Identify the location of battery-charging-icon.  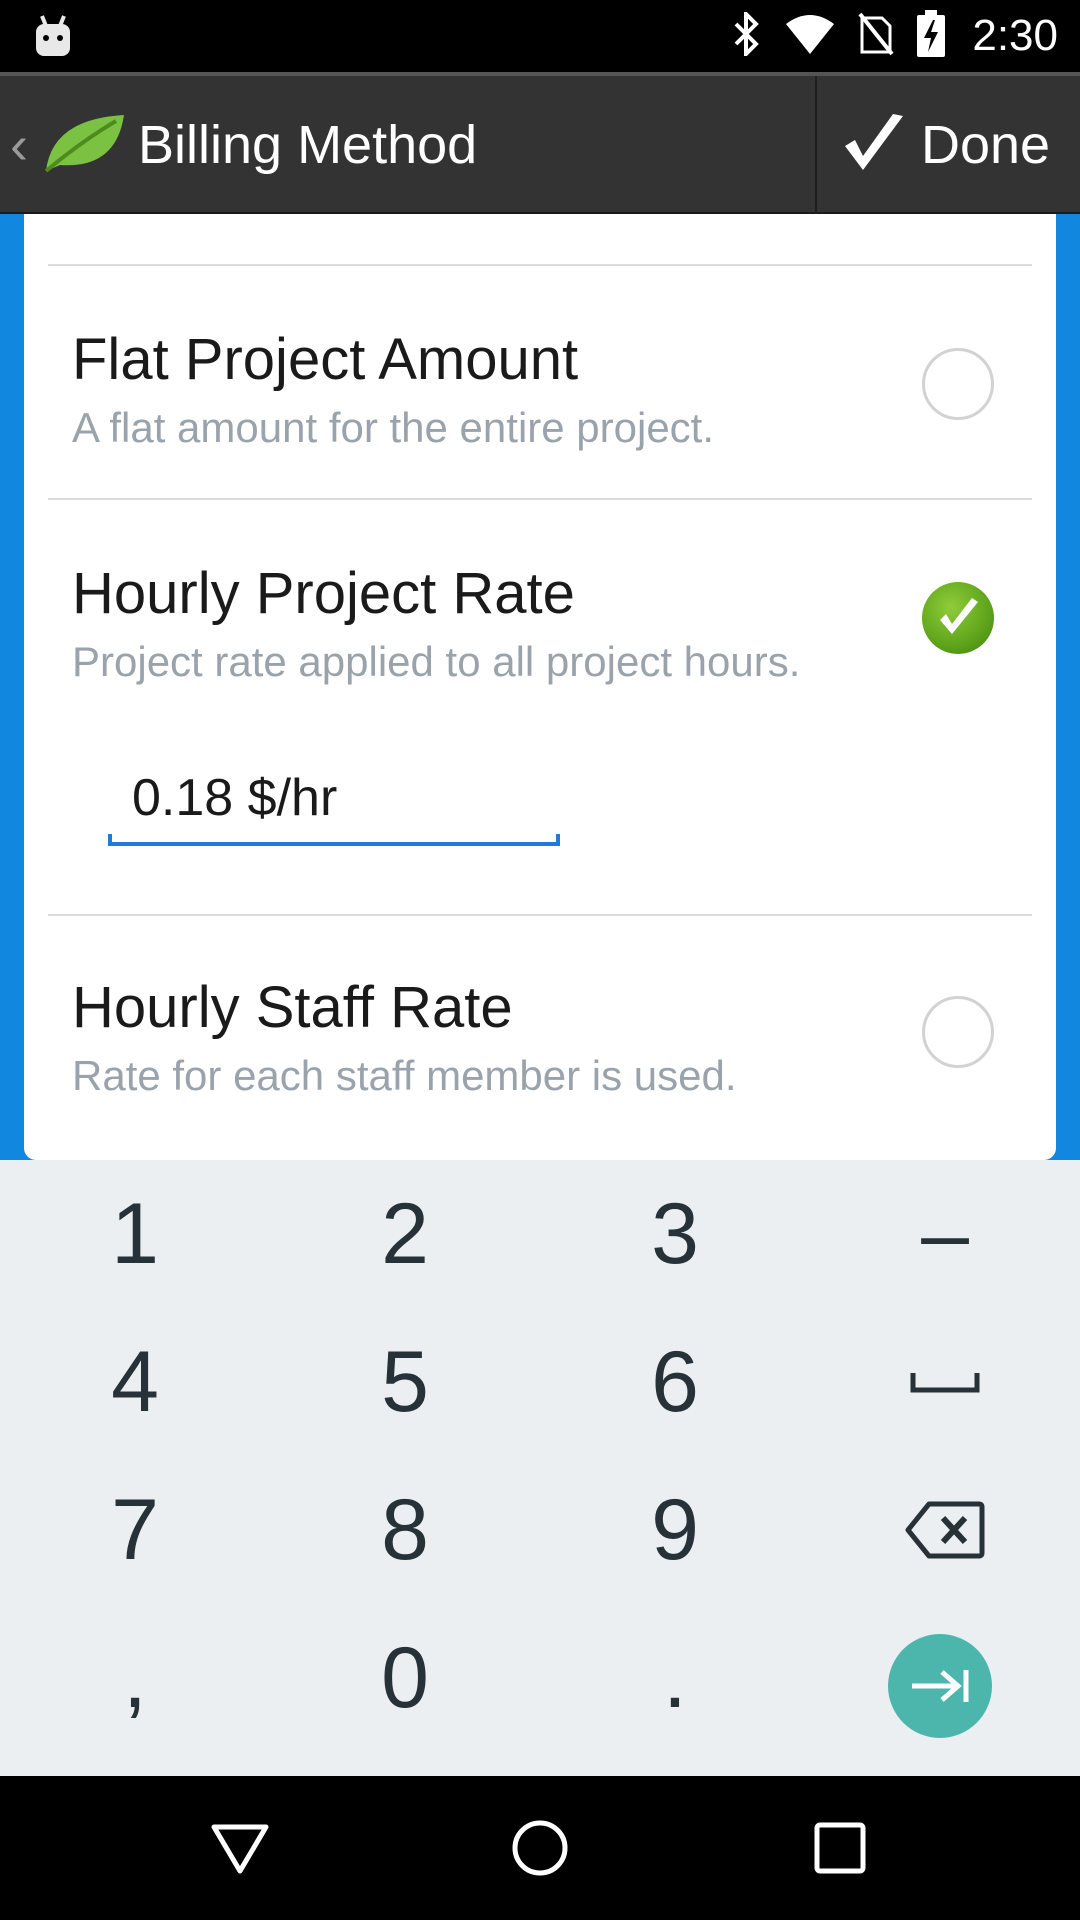
(931, 36).